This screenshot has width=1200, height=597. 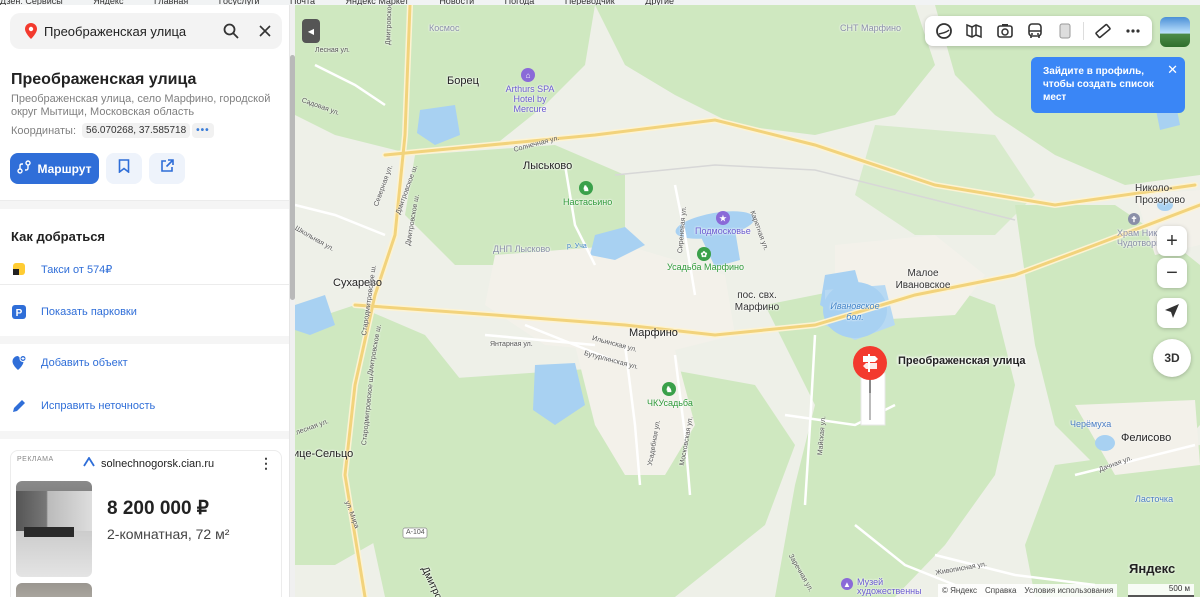 What do you see at coordinates (961, 361) in the screenshot?
I see `marker-label: Преображенская улица` at bounding box center [961, 361].